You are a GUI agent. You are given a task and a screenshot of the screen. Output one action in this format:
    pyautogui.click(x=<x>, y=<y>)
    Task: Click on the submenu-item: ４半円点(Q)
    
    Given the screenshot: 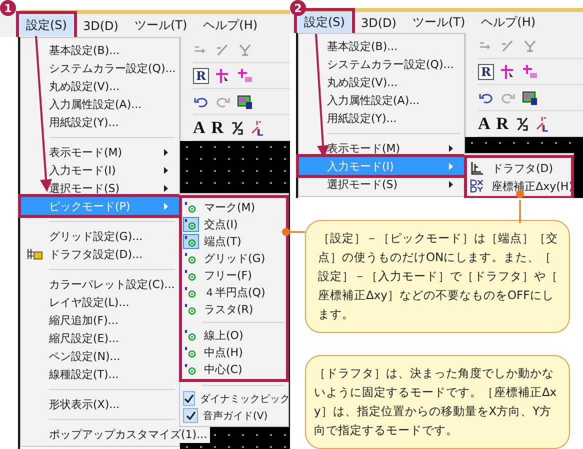 What is the action you would take?
    pyautogui.click(x=234, y=292)
    